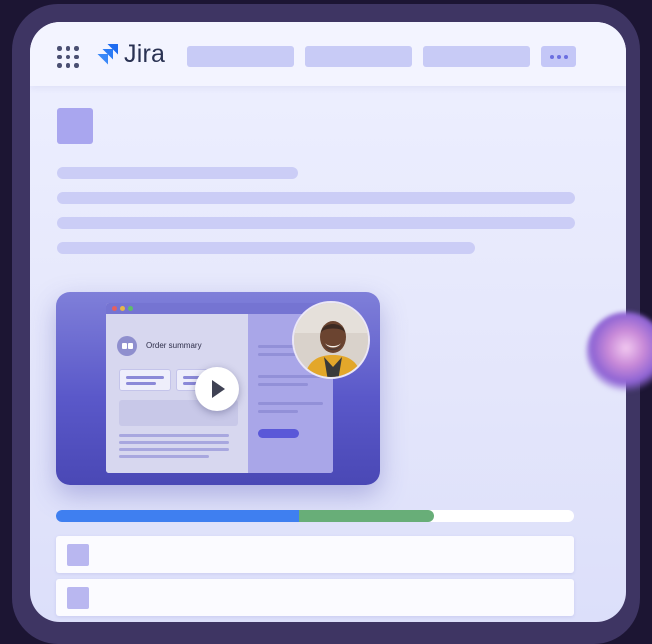 This screenshot has height=644, width=652. What do you see at coordinates (130, 308) in the screenshot?
I see `maximize-dot-icon` at bounding box center [130, 308].